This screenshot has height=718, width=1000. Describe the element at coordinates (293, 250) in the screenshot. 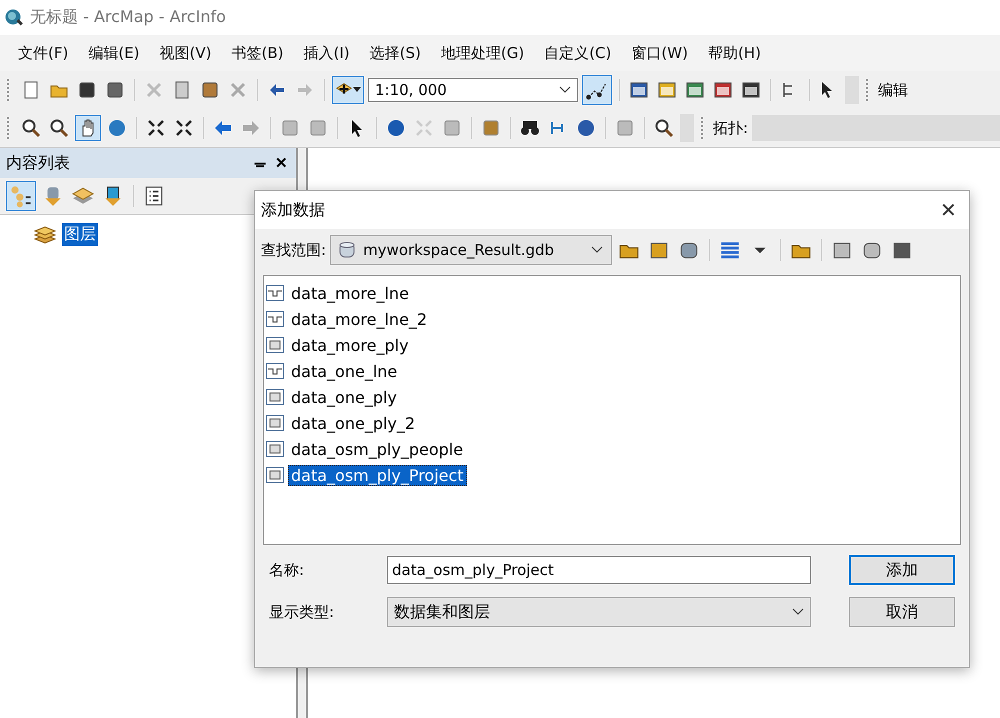

I see `field-label: 查找范围:` at that location.